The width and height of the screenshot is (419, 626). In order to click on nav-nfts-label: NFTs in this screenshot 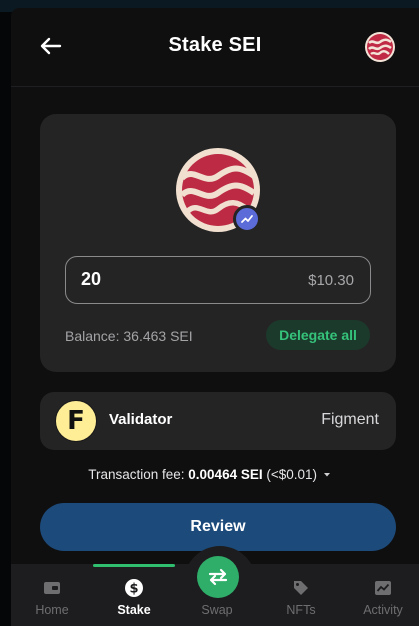, I will do `click(301, 610)`.